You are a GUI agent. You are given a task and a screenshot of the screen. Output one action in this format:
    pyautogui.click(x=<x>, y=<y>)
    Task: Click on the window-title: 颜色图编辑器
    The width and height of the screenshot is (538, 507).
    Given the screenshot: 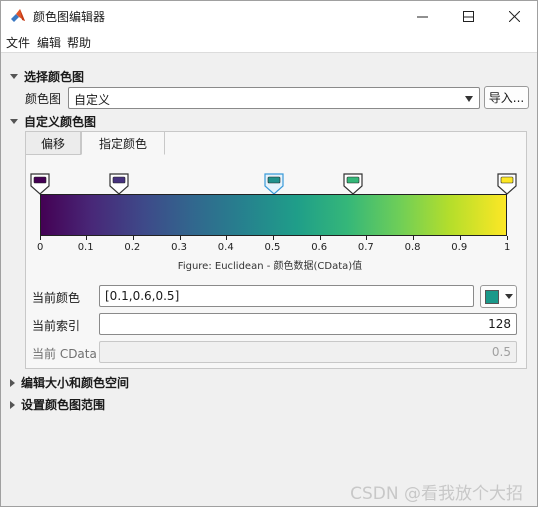 What is the action you would take?
    pyautogui.click(x=69, y=17)
    